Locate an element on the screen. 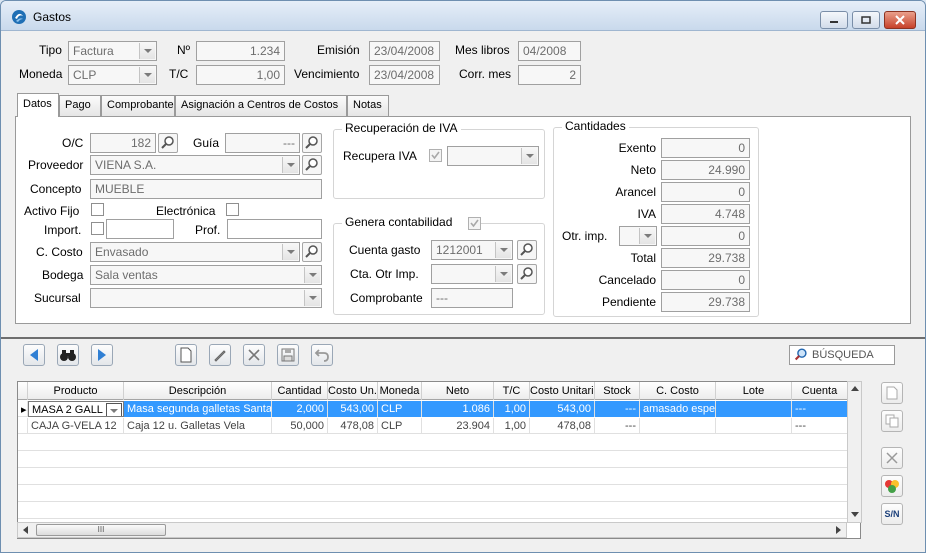 This screenshot has width=926, height=553. copy-row-button is located at coordinates (892, 421).